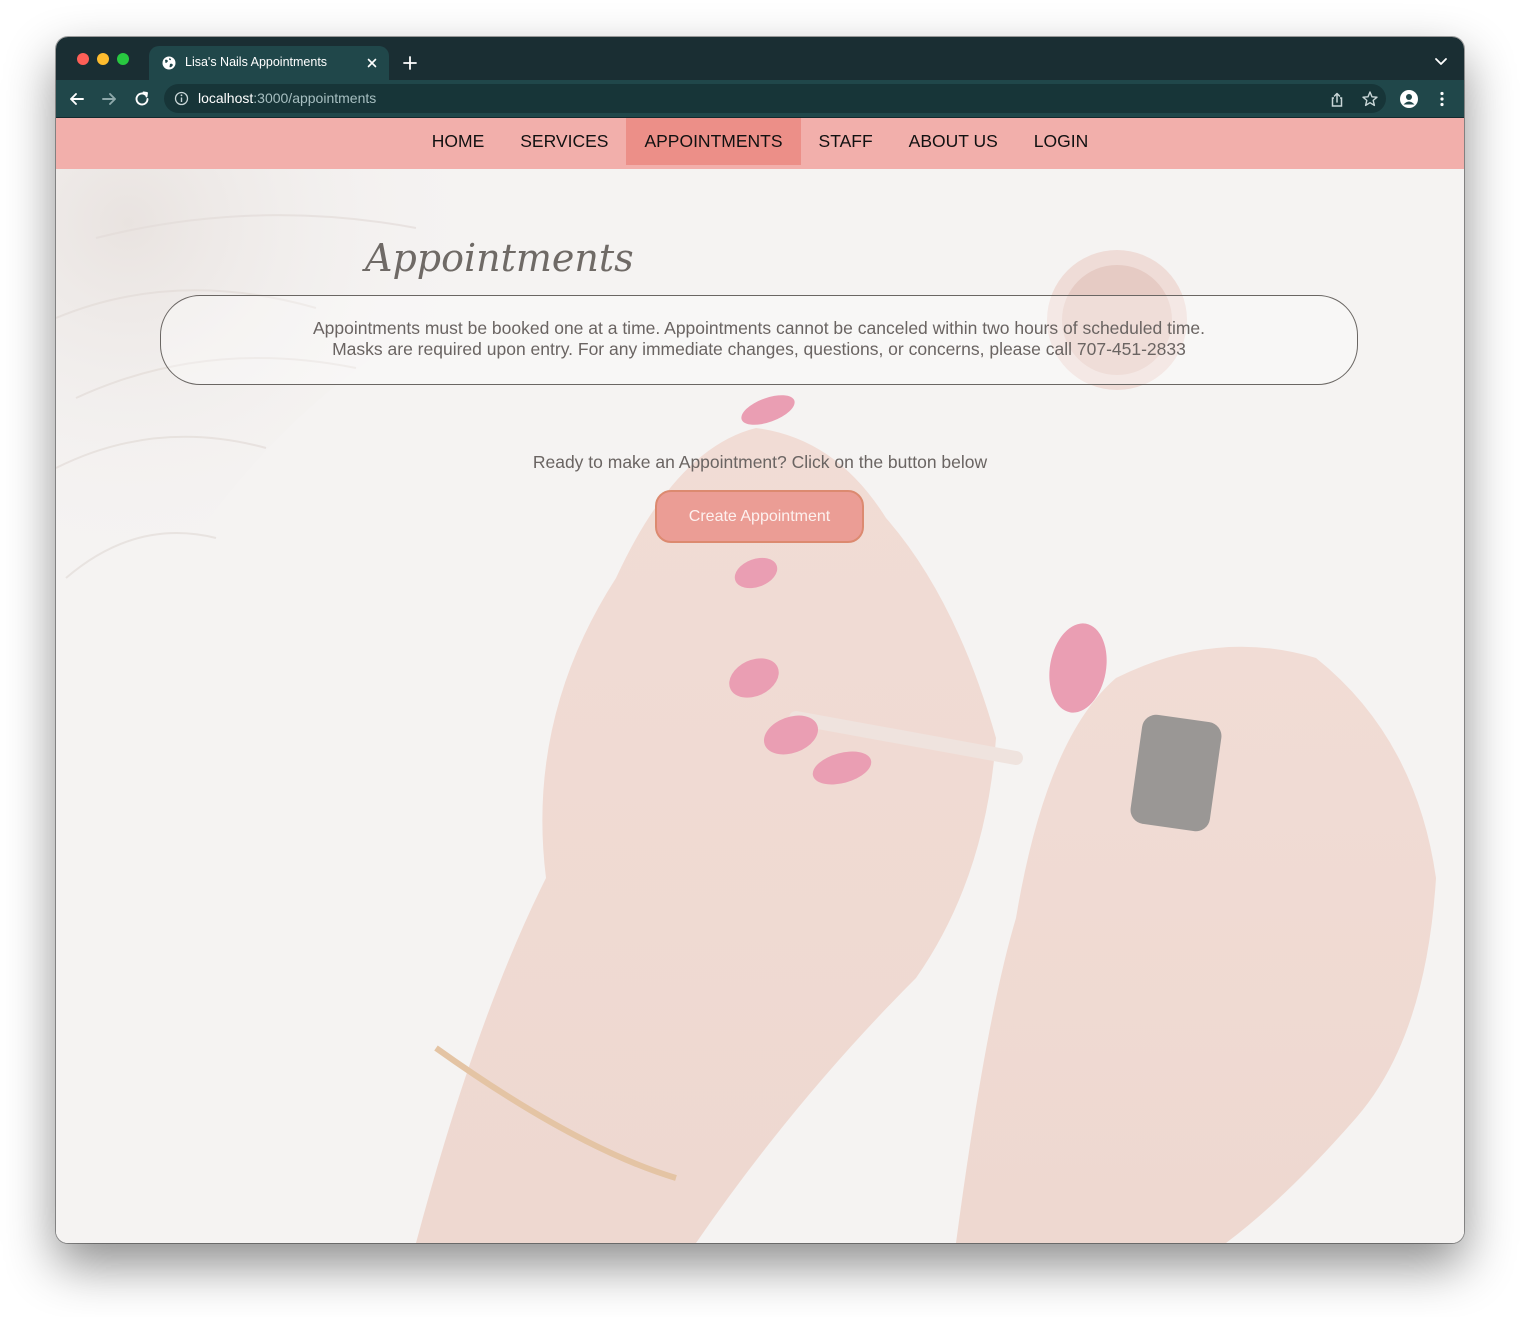  I want to click on more-menu-icon, so click(1442, 99).